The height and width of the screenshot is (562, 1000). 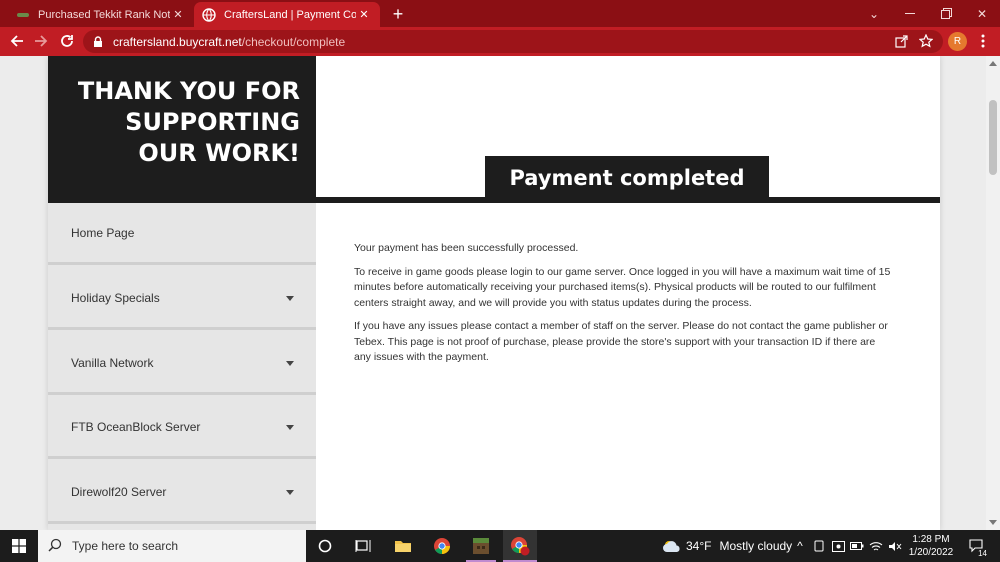 What do you see at coordinates (983, 41) in the screenshot?
I see `menu-kebab-icon` at bounding box center [983, 41].